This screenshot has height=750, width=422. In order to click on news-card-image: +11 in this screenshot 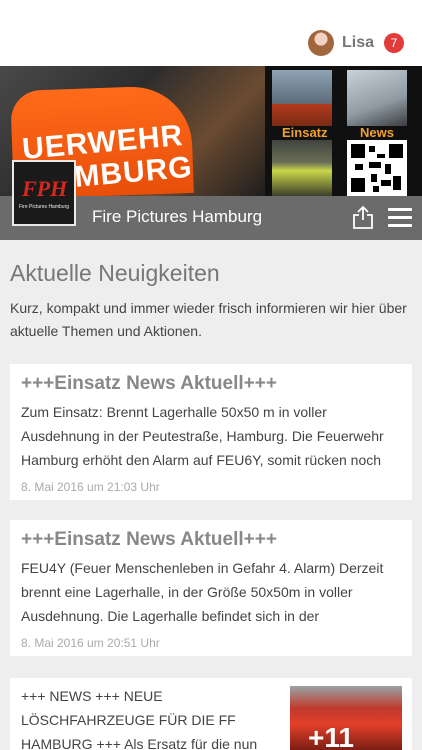, I will do `click(346, 718)`.